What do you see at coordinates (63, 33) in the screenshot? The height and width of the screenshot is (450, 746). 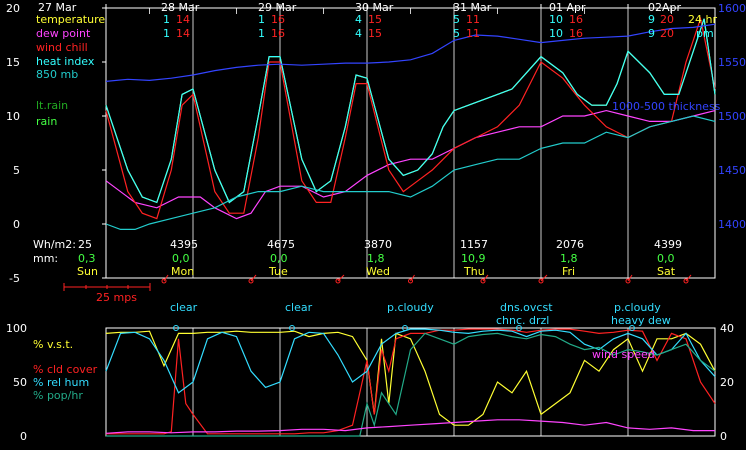 I see `legend-dew-point: dew point` at bounding box center [63, 33].